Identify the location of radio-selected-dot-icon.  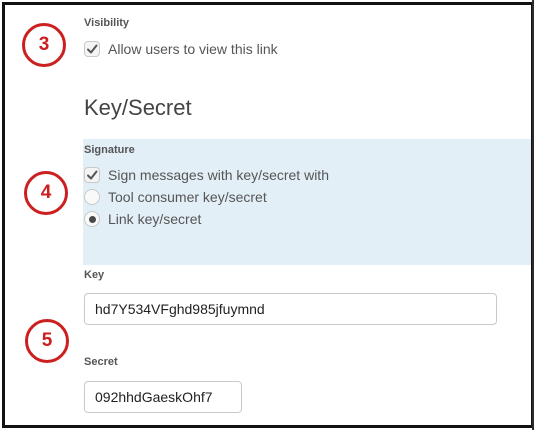
(92, 219).